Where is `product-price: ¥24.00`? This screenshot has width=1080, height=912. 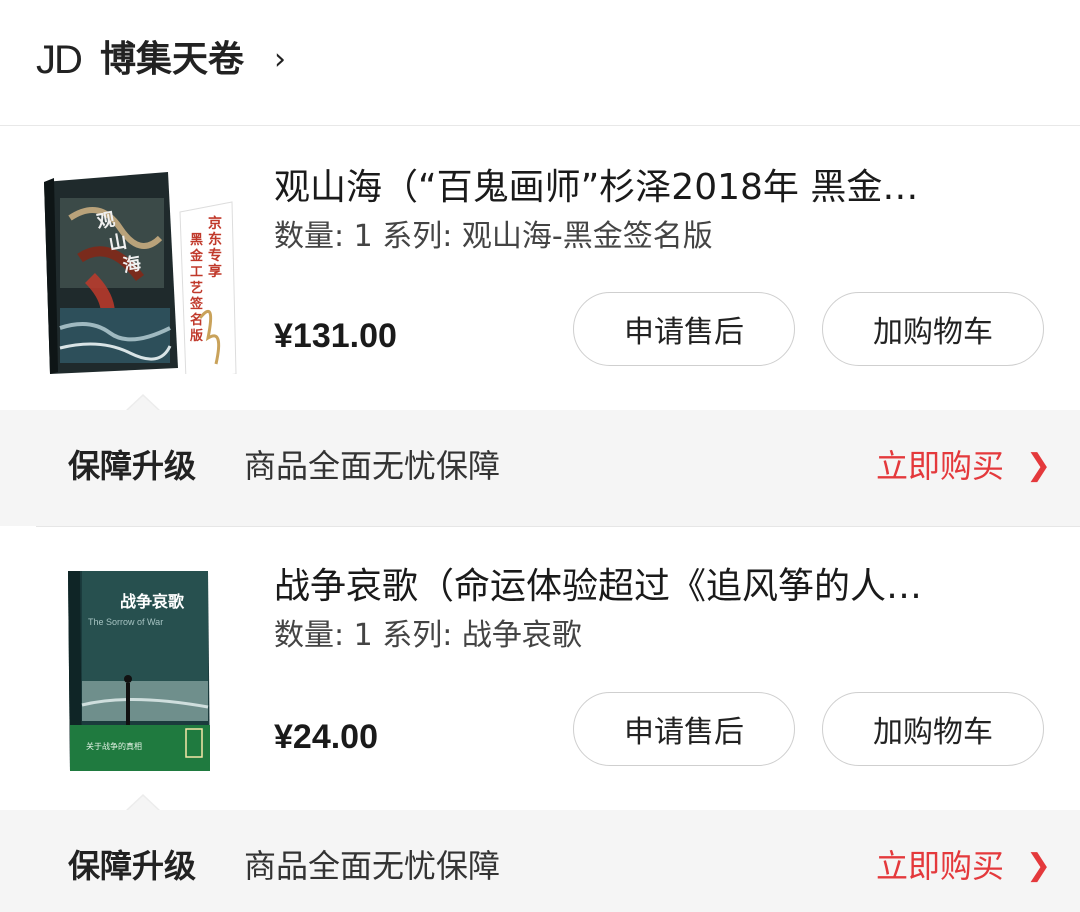
product-price: ¥24.00 is located at coordinates (326, 737).